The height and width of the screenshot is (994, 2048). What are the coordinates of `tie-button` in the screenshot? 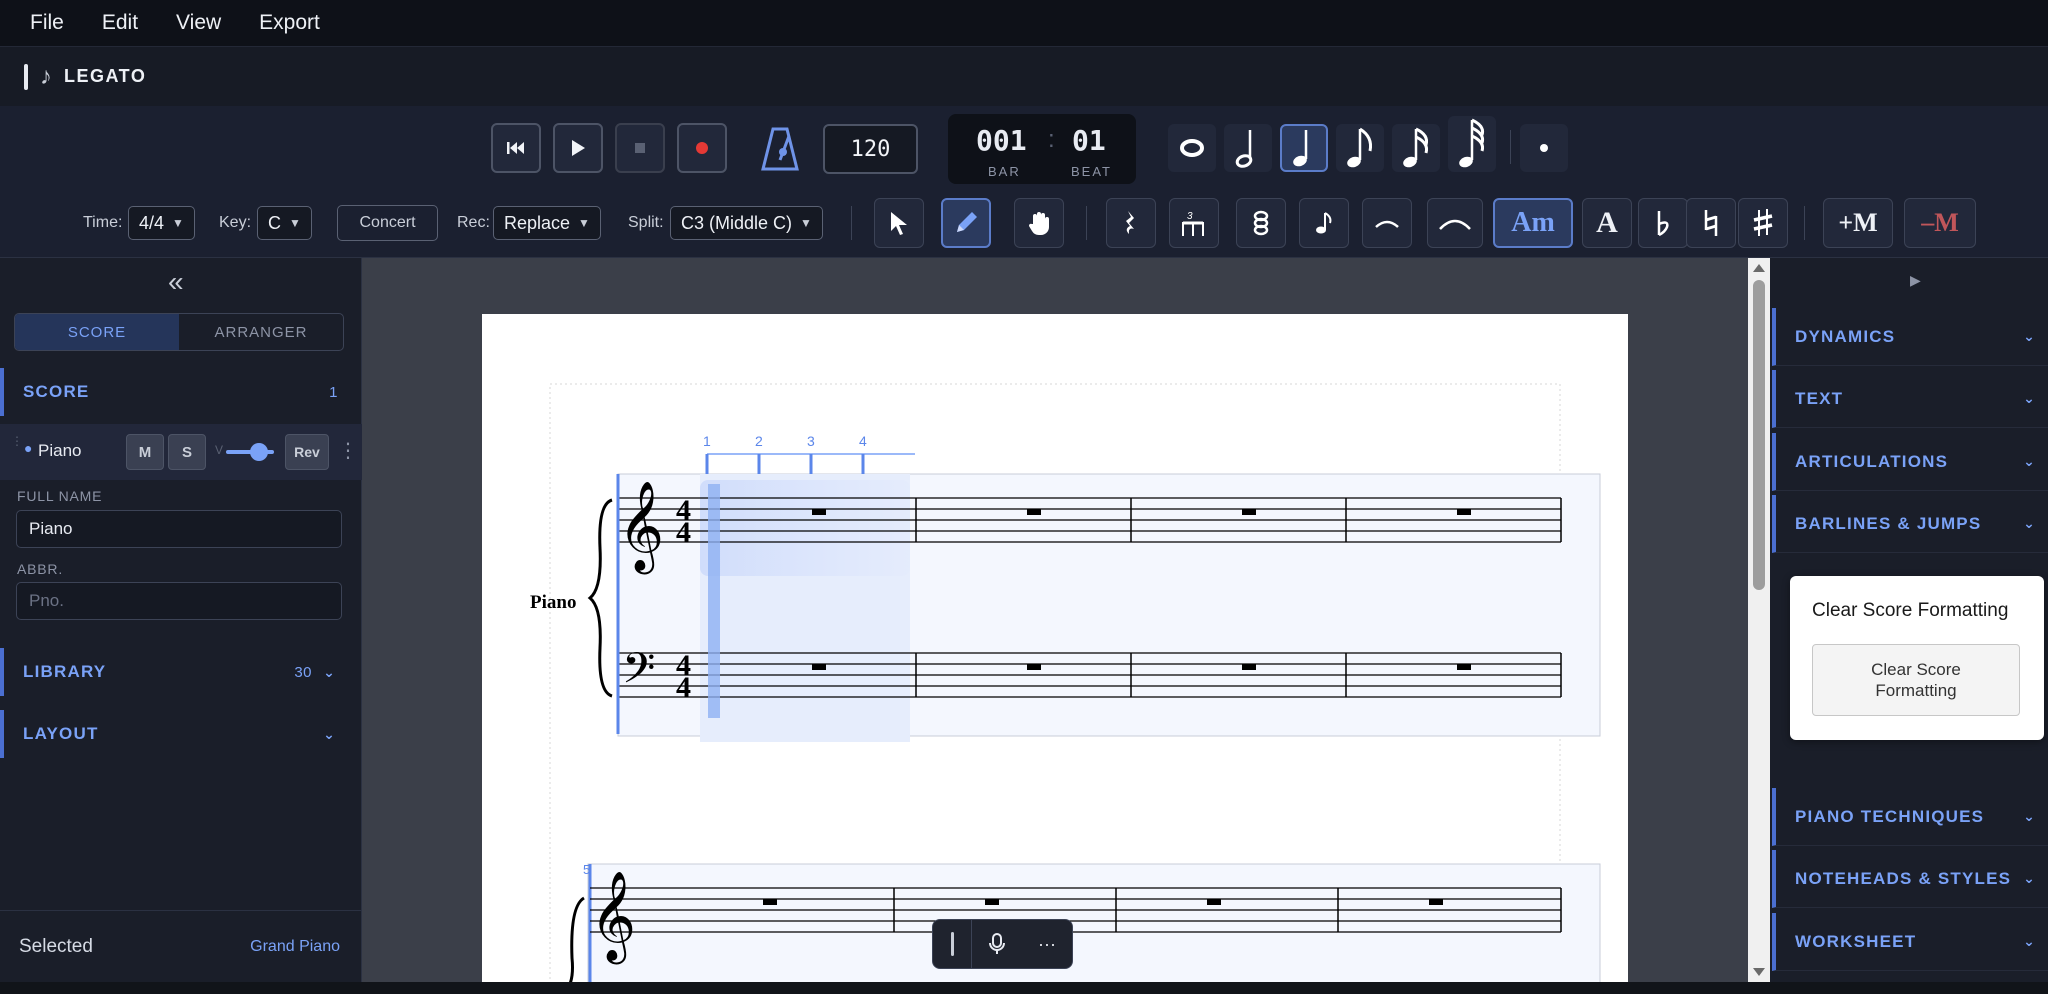 It's located at (1387, 223).